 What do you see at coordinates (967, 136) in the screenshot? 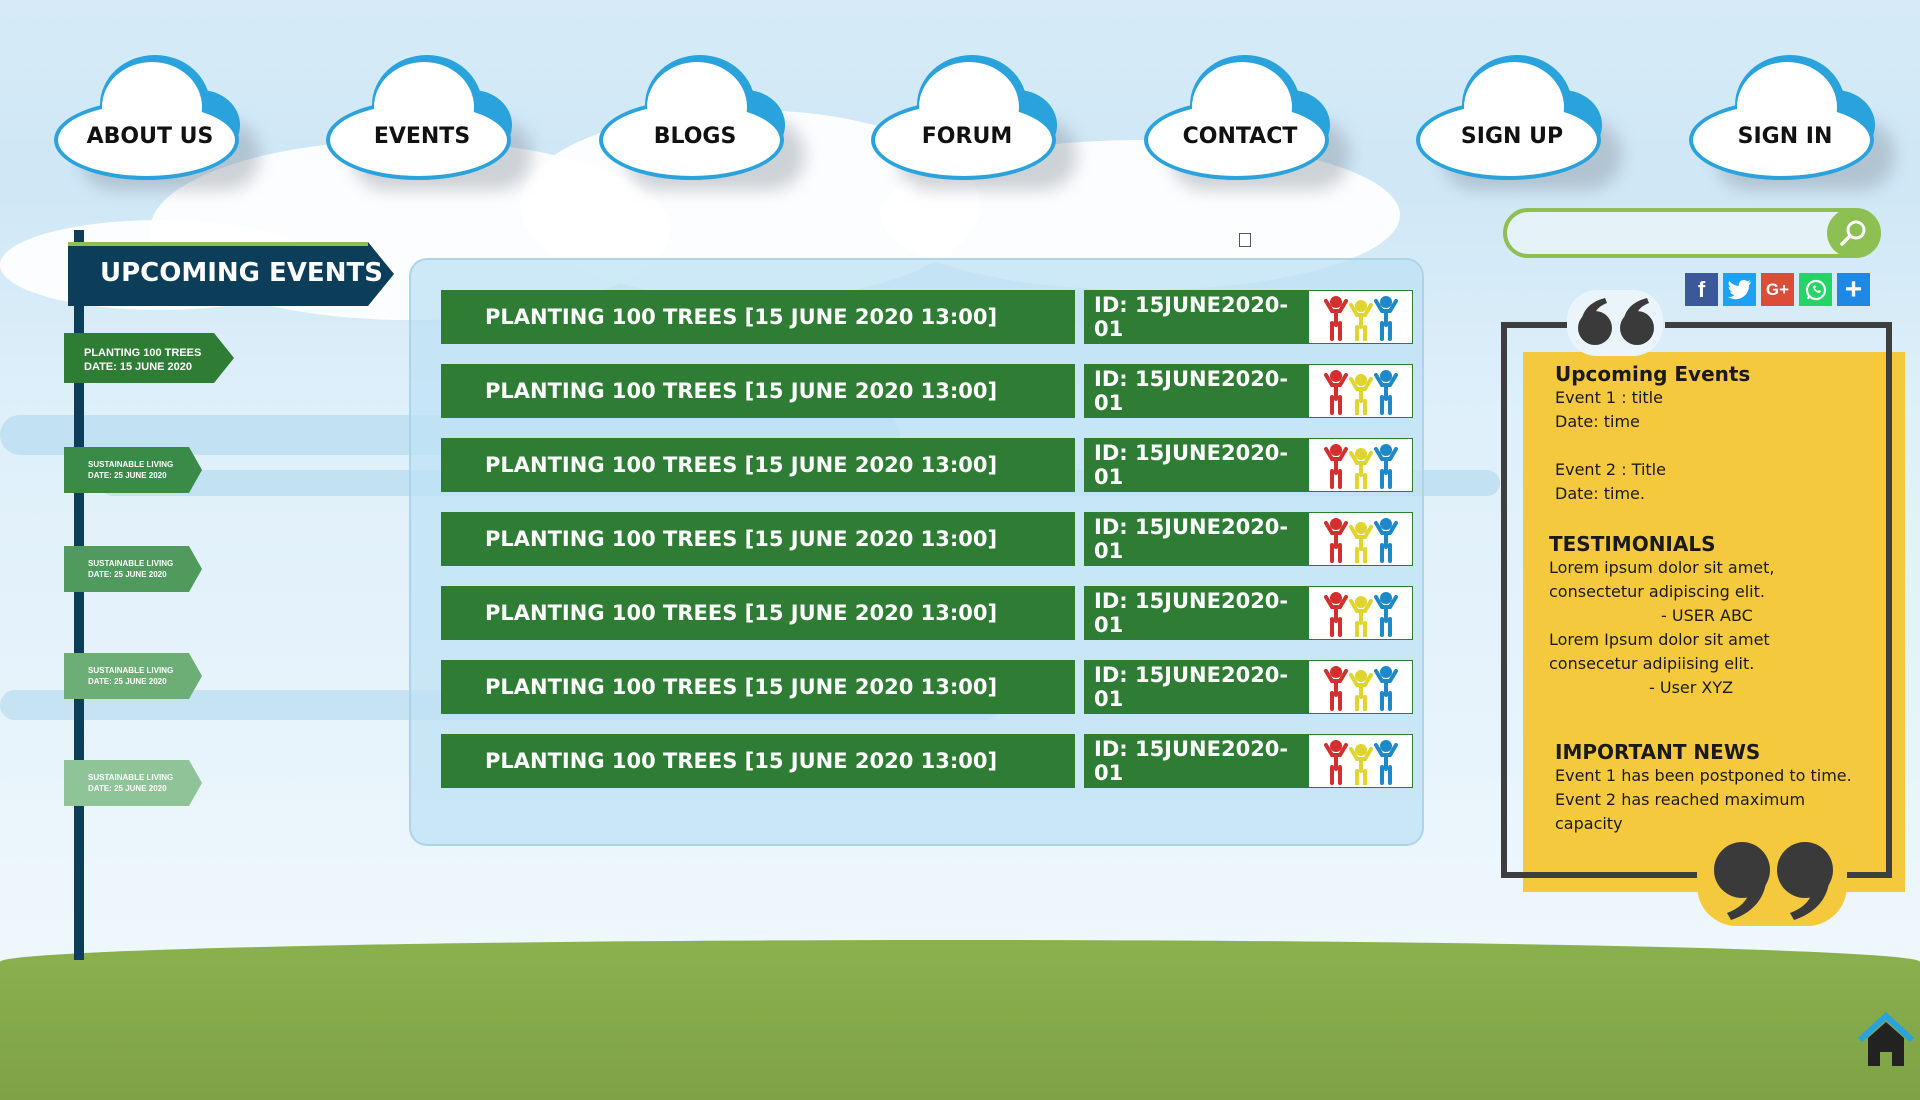
I see `nav-label: FORUM` at bounding box center [967, 136].